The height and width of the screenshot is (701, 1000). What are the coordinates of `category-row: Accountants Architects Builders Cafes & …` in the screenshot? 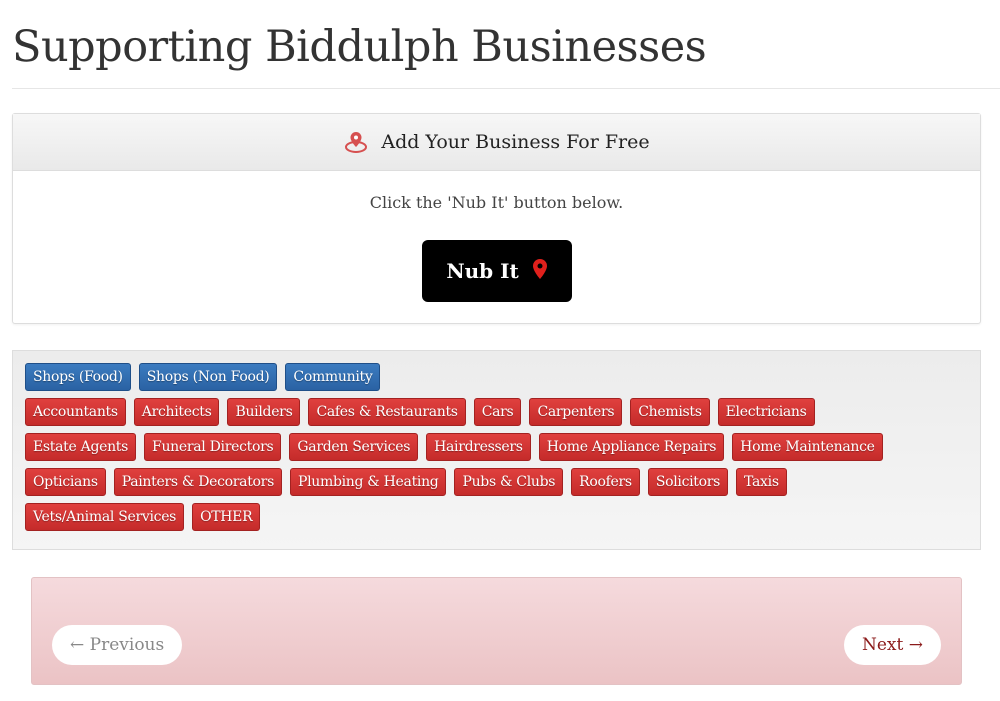 It's located at (502, 412).